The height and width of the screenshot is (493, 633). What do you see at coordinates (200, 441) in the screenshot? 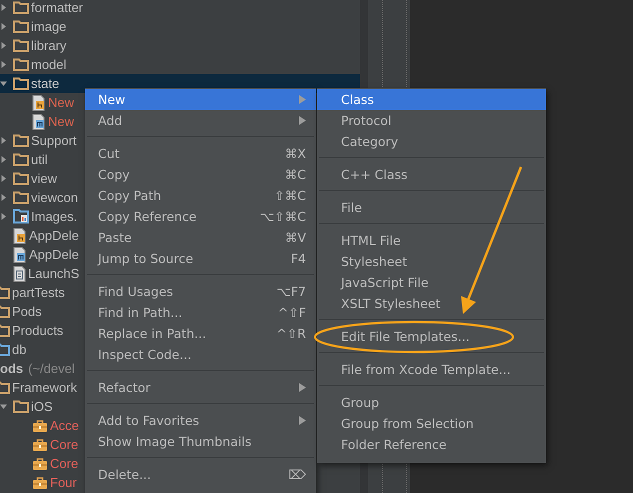
I see `menu-item: Show Image Thumbnails` at bounding box center [200, 441].